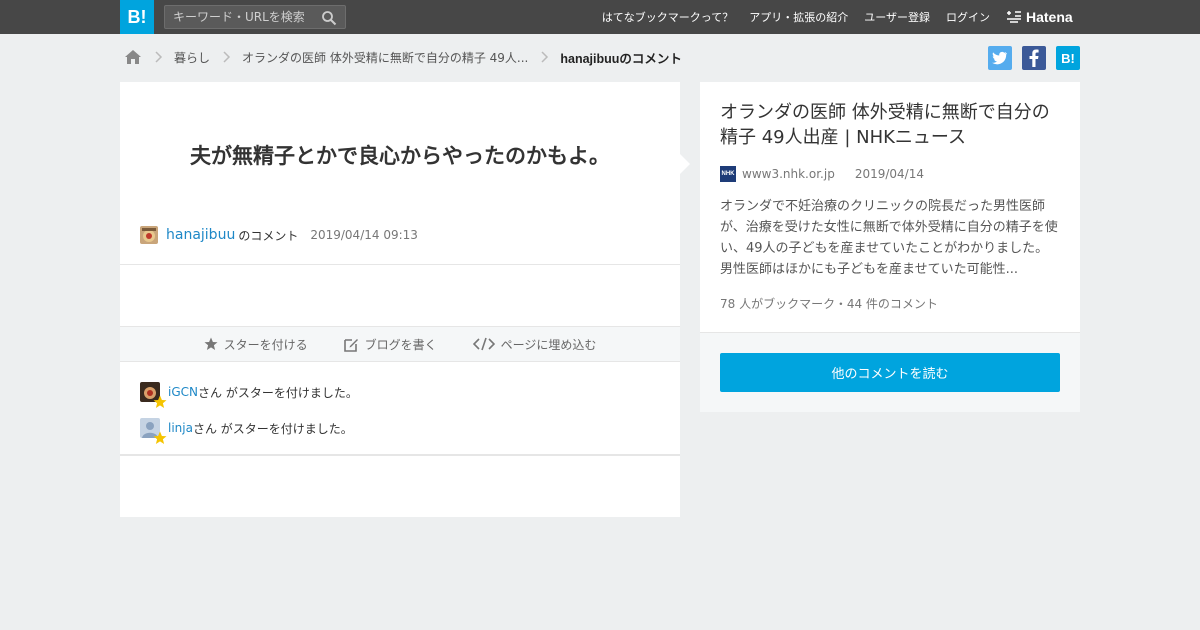 Image resolution: width=1200 pixels, height=630 pixels. I want to click on star-list: iGCN さん がスターを付けました。 linja さん がスターを付けました。, so click(249, 418).